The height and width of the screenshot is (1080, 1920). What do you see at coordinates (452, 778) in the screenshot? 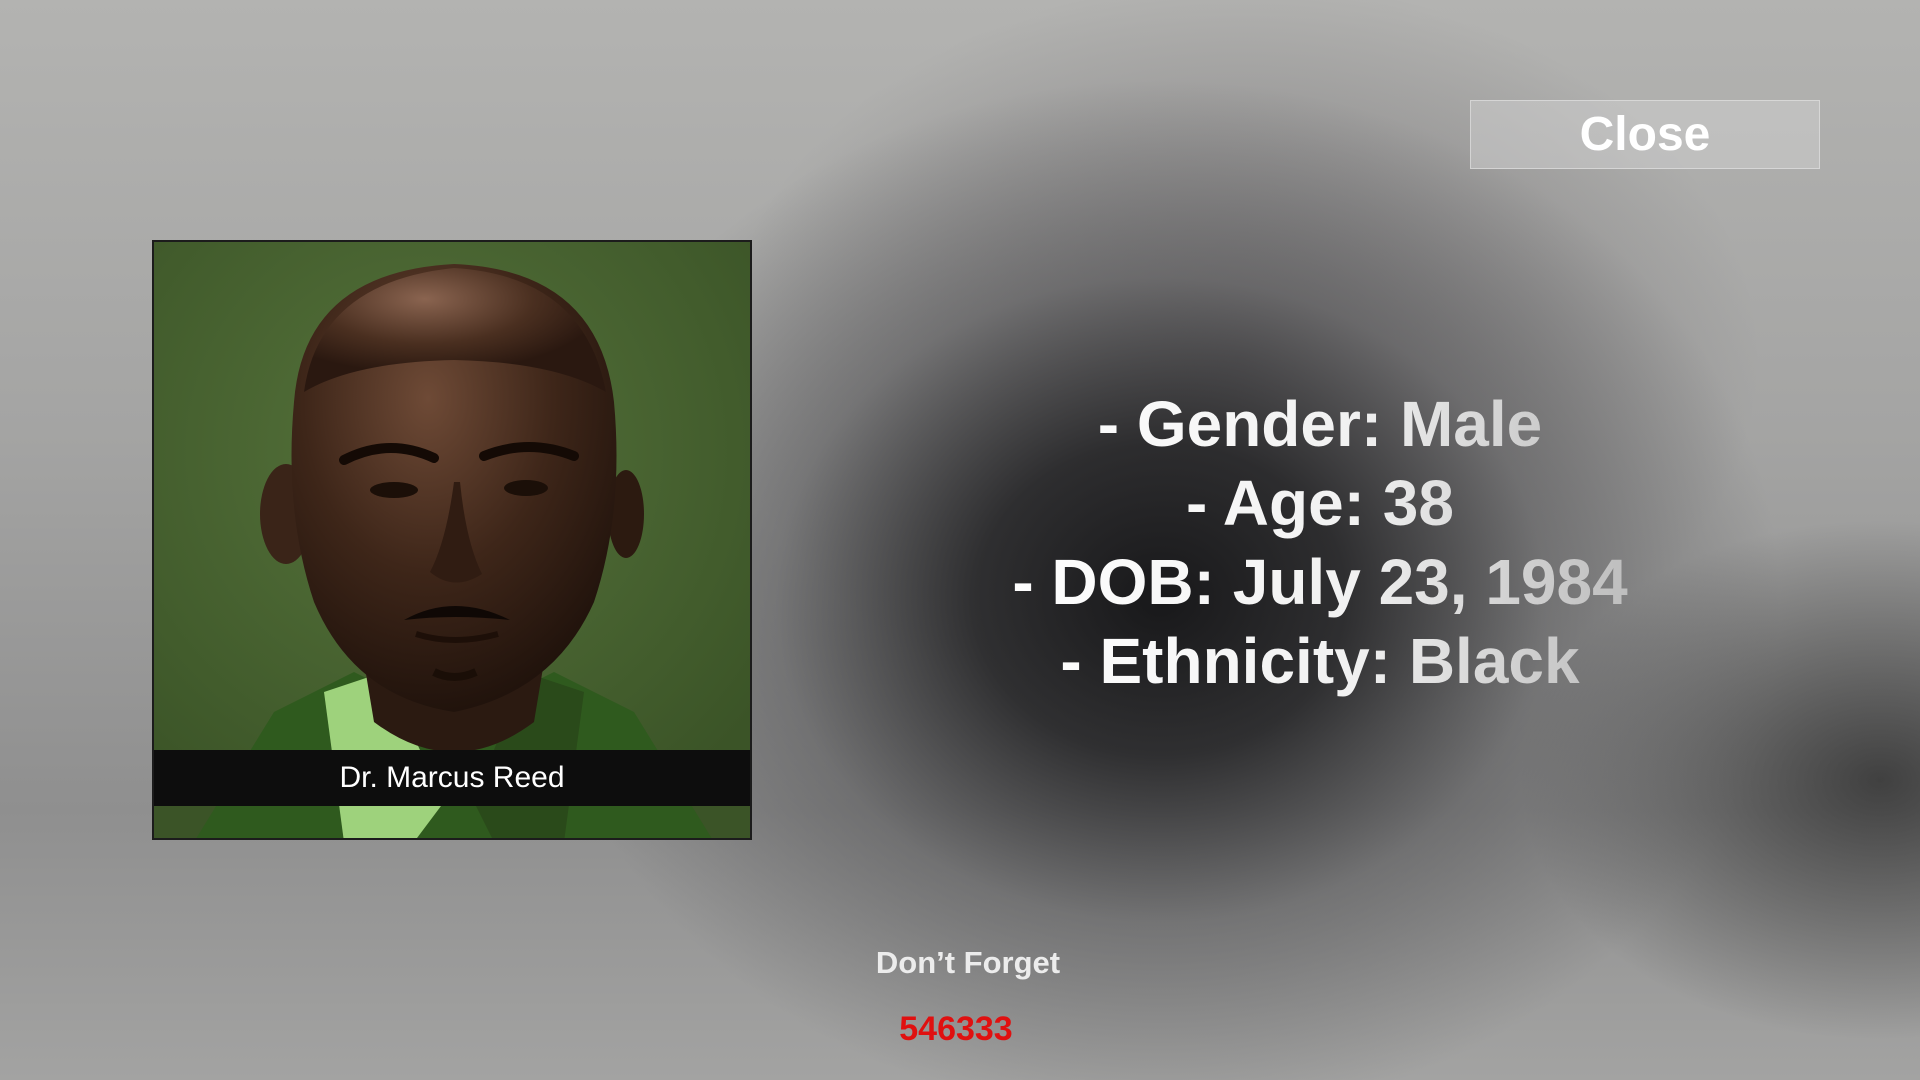
I see `character-name: Dr. Marcus Reed` at bounding box center [452, 778].